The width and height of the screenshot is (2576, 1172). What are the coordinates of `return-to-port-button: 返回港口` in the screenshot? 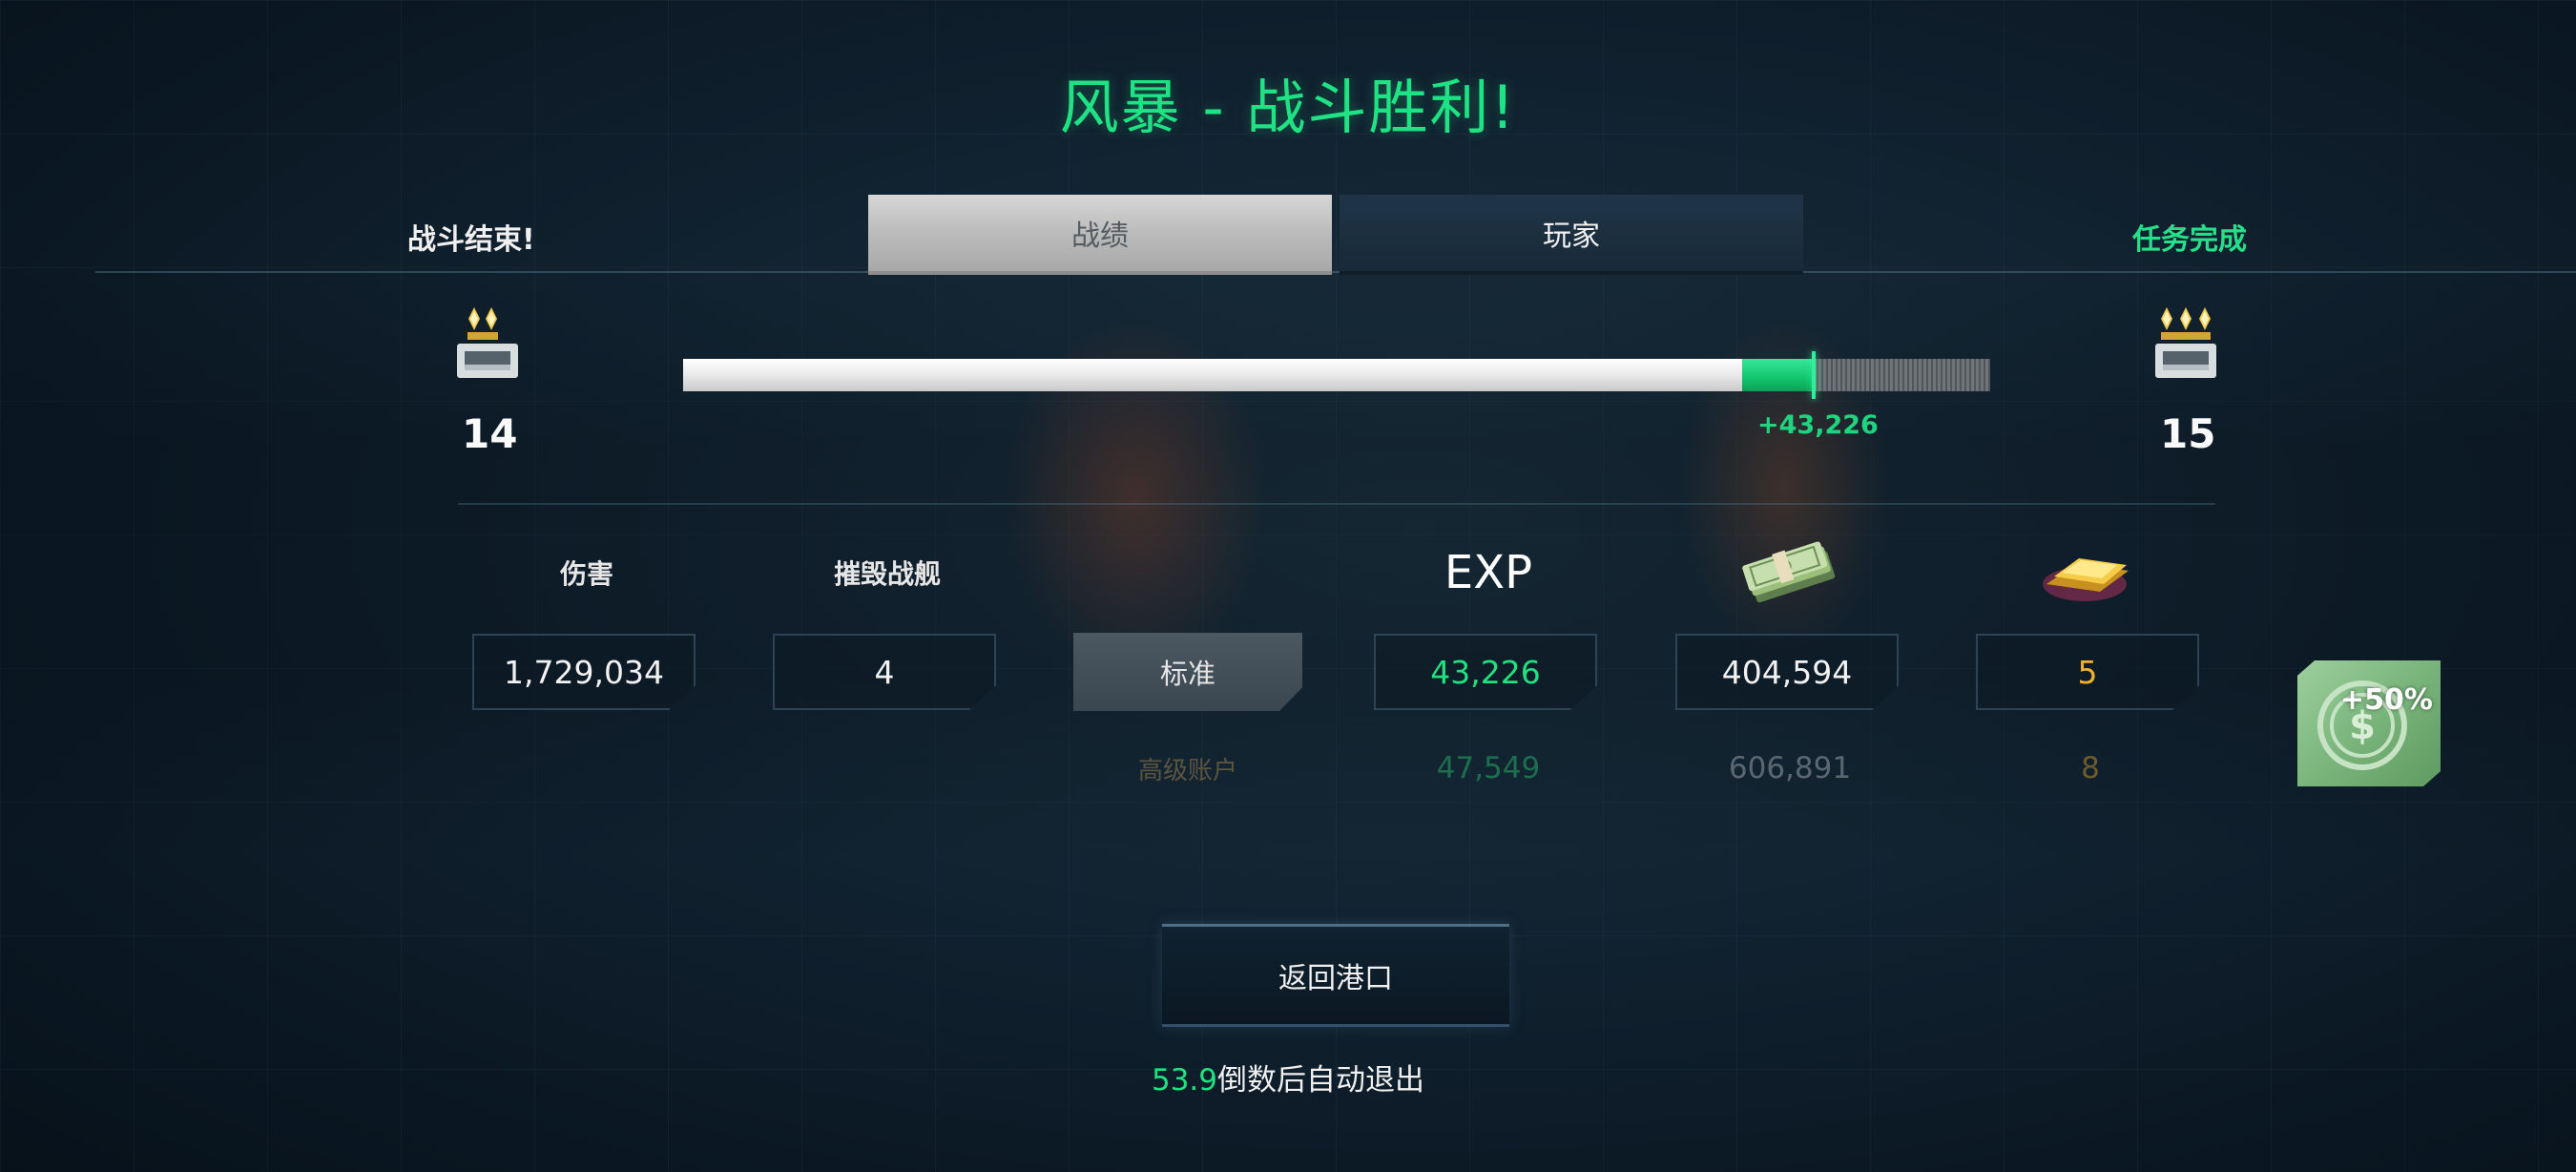 It's located at (1335, 976).